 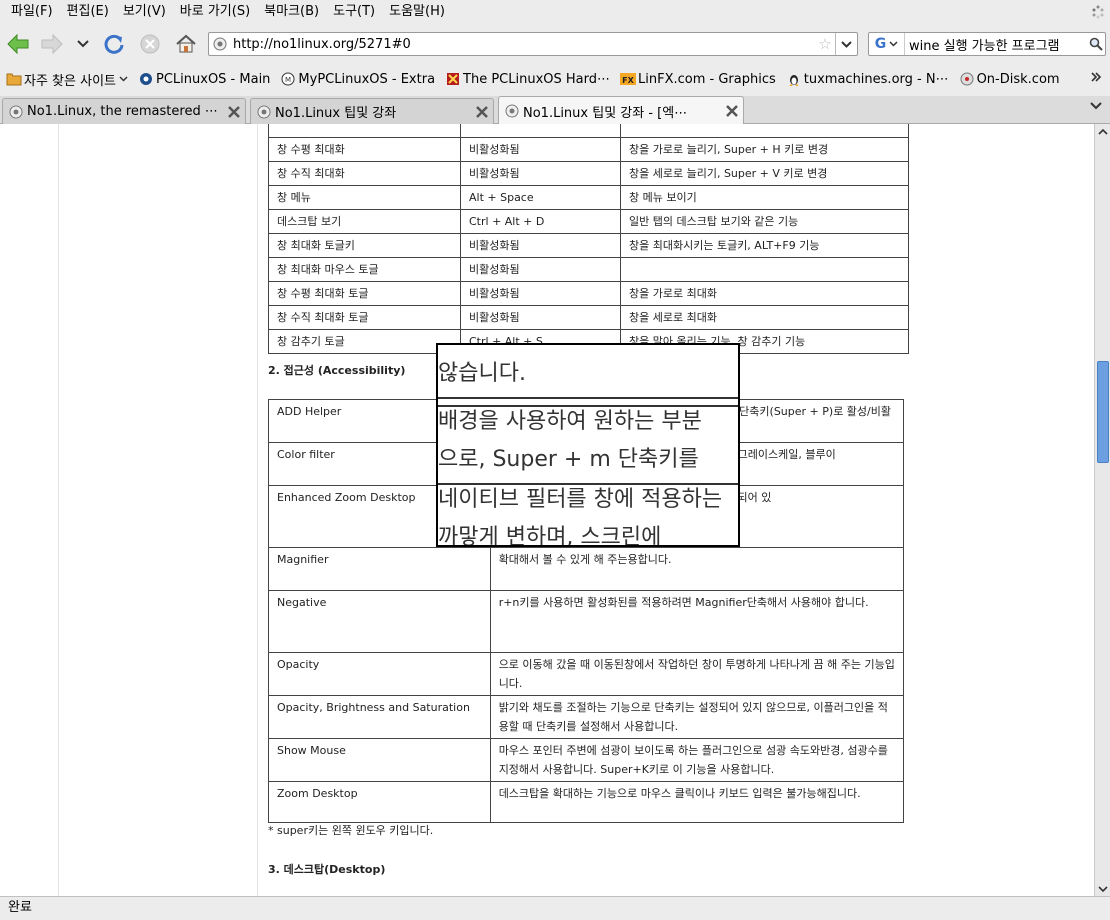 What do you see at coordinates (846, 44) in the screenshot?
I see `url-dropdown-button` at bounding box center [846, 44].